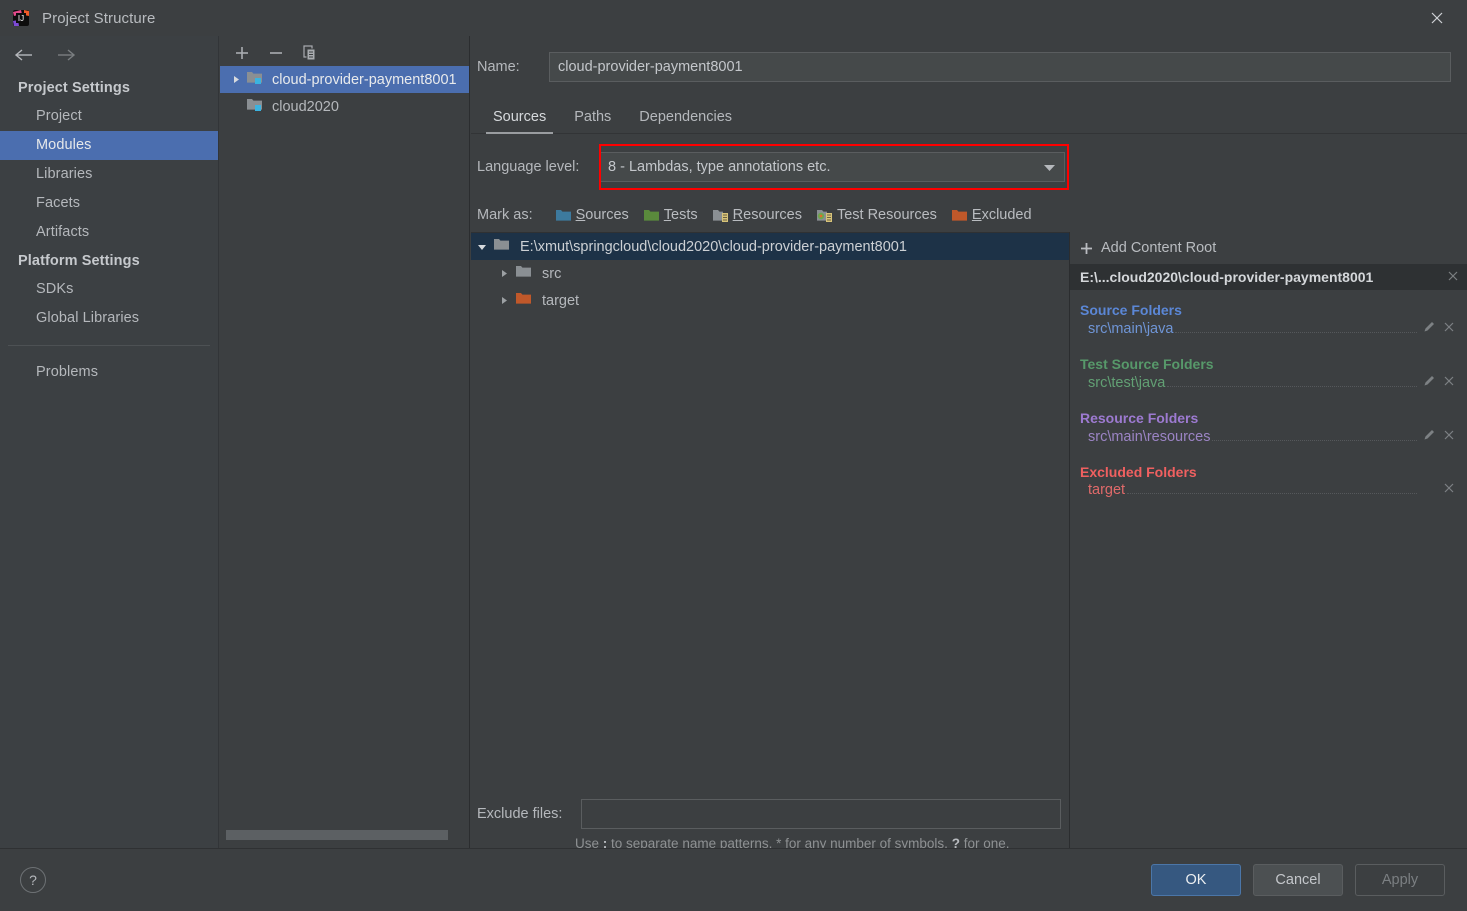  I want to click on tree-row: src, so click(770, 273).